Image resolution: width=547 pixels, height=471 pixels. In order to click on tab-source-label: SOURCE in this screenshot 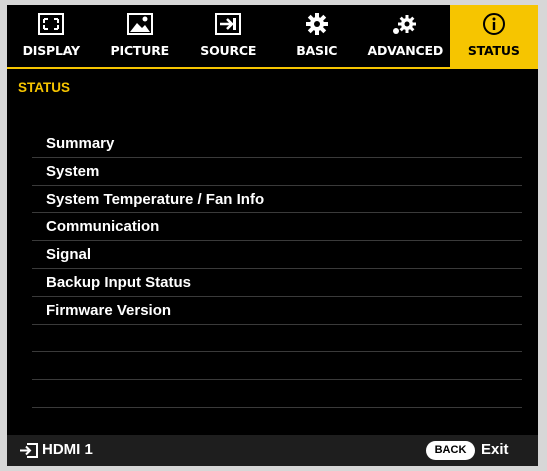, I will do `click(228, 50)`.